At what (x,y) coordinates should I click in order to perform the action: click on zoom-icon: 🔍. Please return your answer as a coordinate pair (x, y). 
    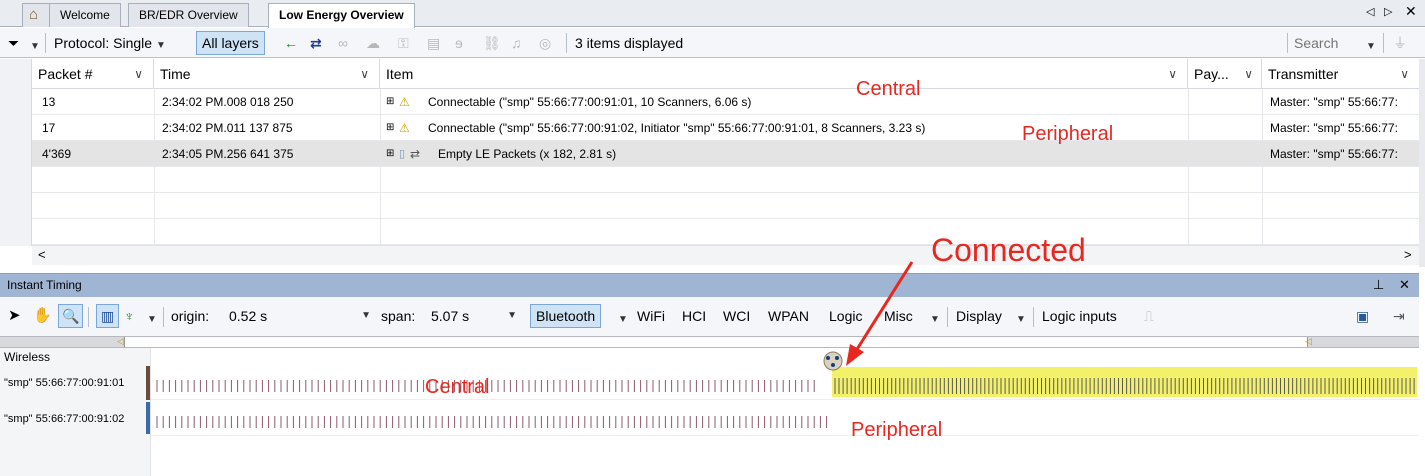
    Looking at the image, I should click on (71, 316).